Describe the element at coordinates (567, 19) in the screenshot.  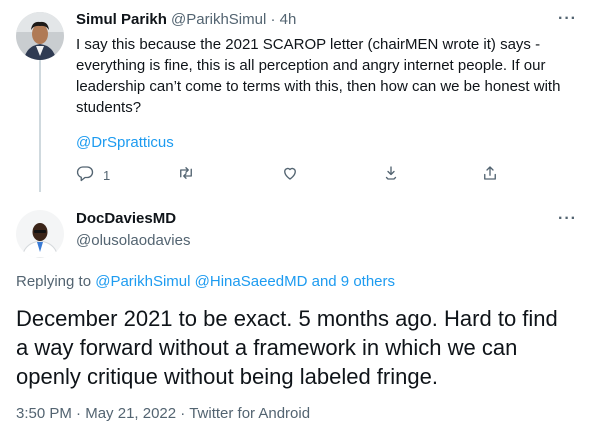
I see `tweet1-more-button: ···` at that location.